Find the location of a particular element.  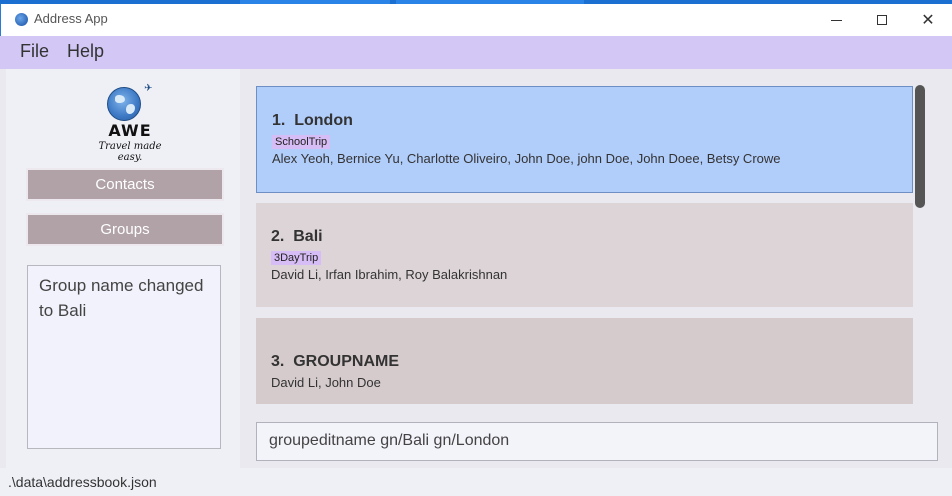

group-members: David Li, John Doe is located at coordinates (326, 382).